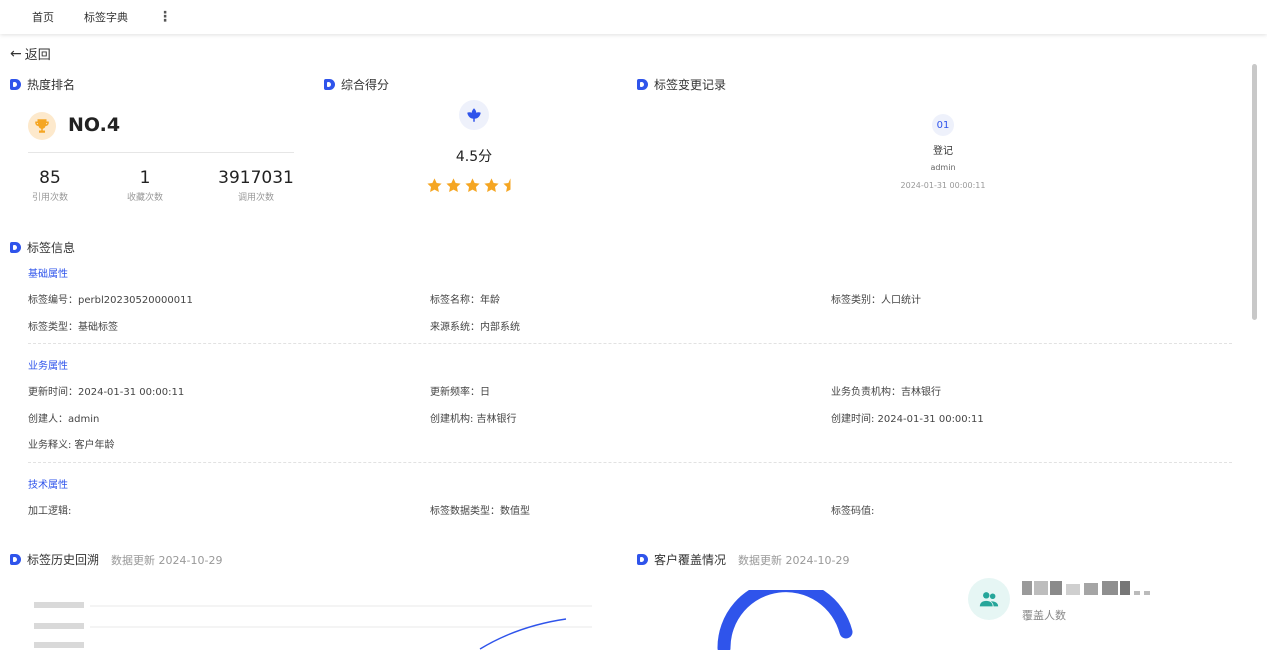 This screenshot has width=1267, height=658. What do you see at coordinates (145, 178) in the screenshot?
I see `stat-value: 1` at bounding box center [145, 178].